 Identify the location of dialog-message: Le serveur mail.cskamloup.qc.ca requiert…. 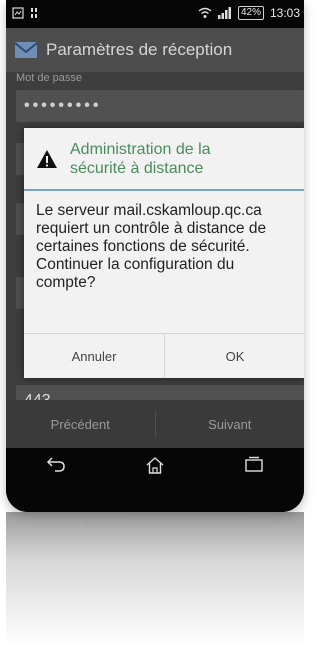
(151, 246).